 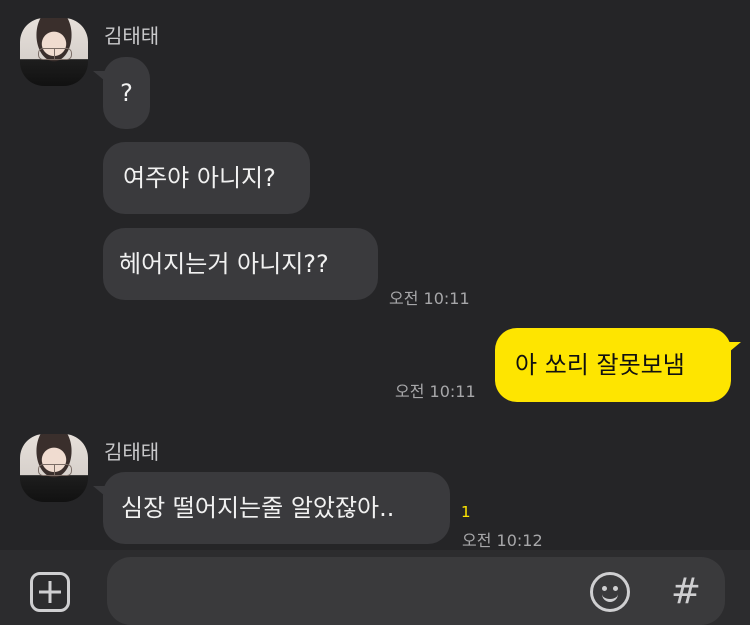 I want to click on incoming-message-bubble: ?, so click(x=121, y=93).